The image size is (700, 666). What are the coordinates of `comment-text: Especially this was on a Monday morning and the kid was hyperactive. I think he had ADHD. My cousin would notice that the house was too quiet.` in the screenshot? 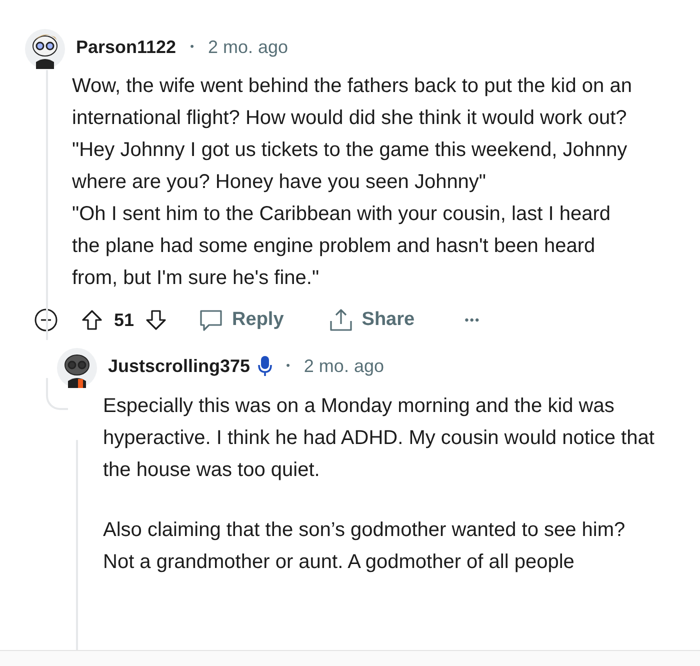 It's located at (379, 438).